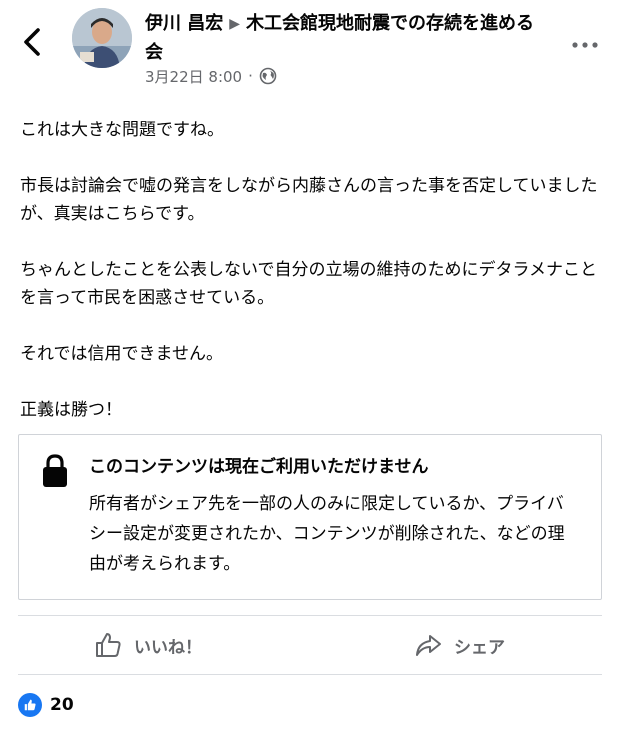 The width and height of the screenshot is (620, 737). I want to click on notice-title: このコンテンツは現在ご利用いただけません, so click(259, 467).